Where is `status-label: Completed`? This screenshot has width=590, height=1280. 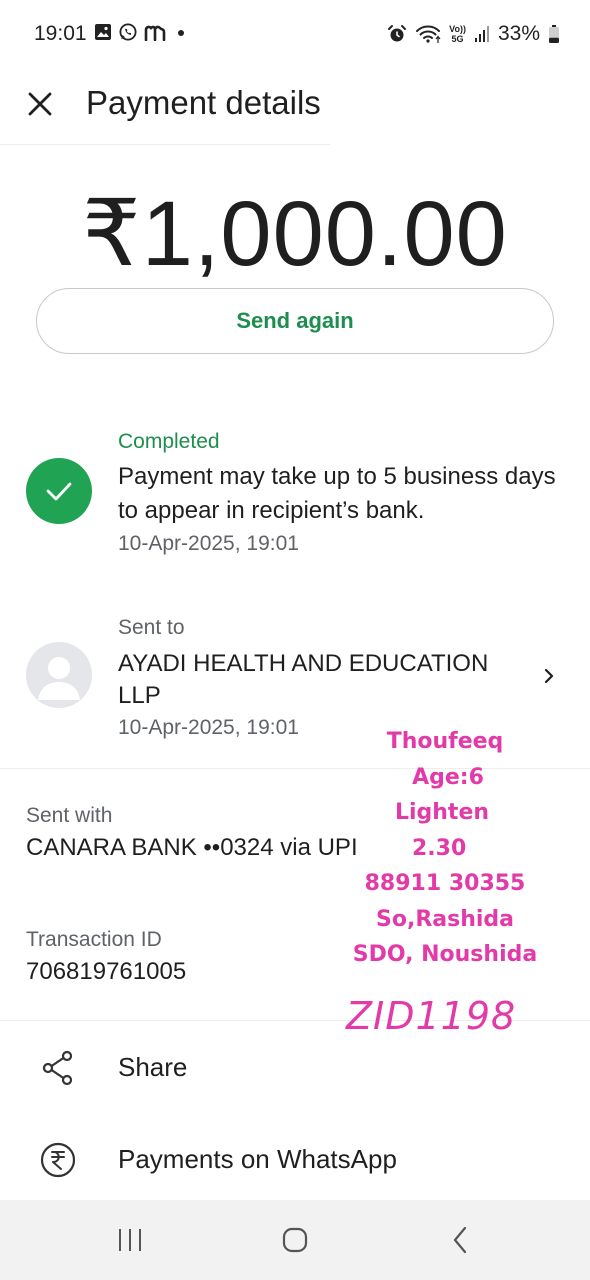
status-label: Completed is located at coordinates (169, 441).